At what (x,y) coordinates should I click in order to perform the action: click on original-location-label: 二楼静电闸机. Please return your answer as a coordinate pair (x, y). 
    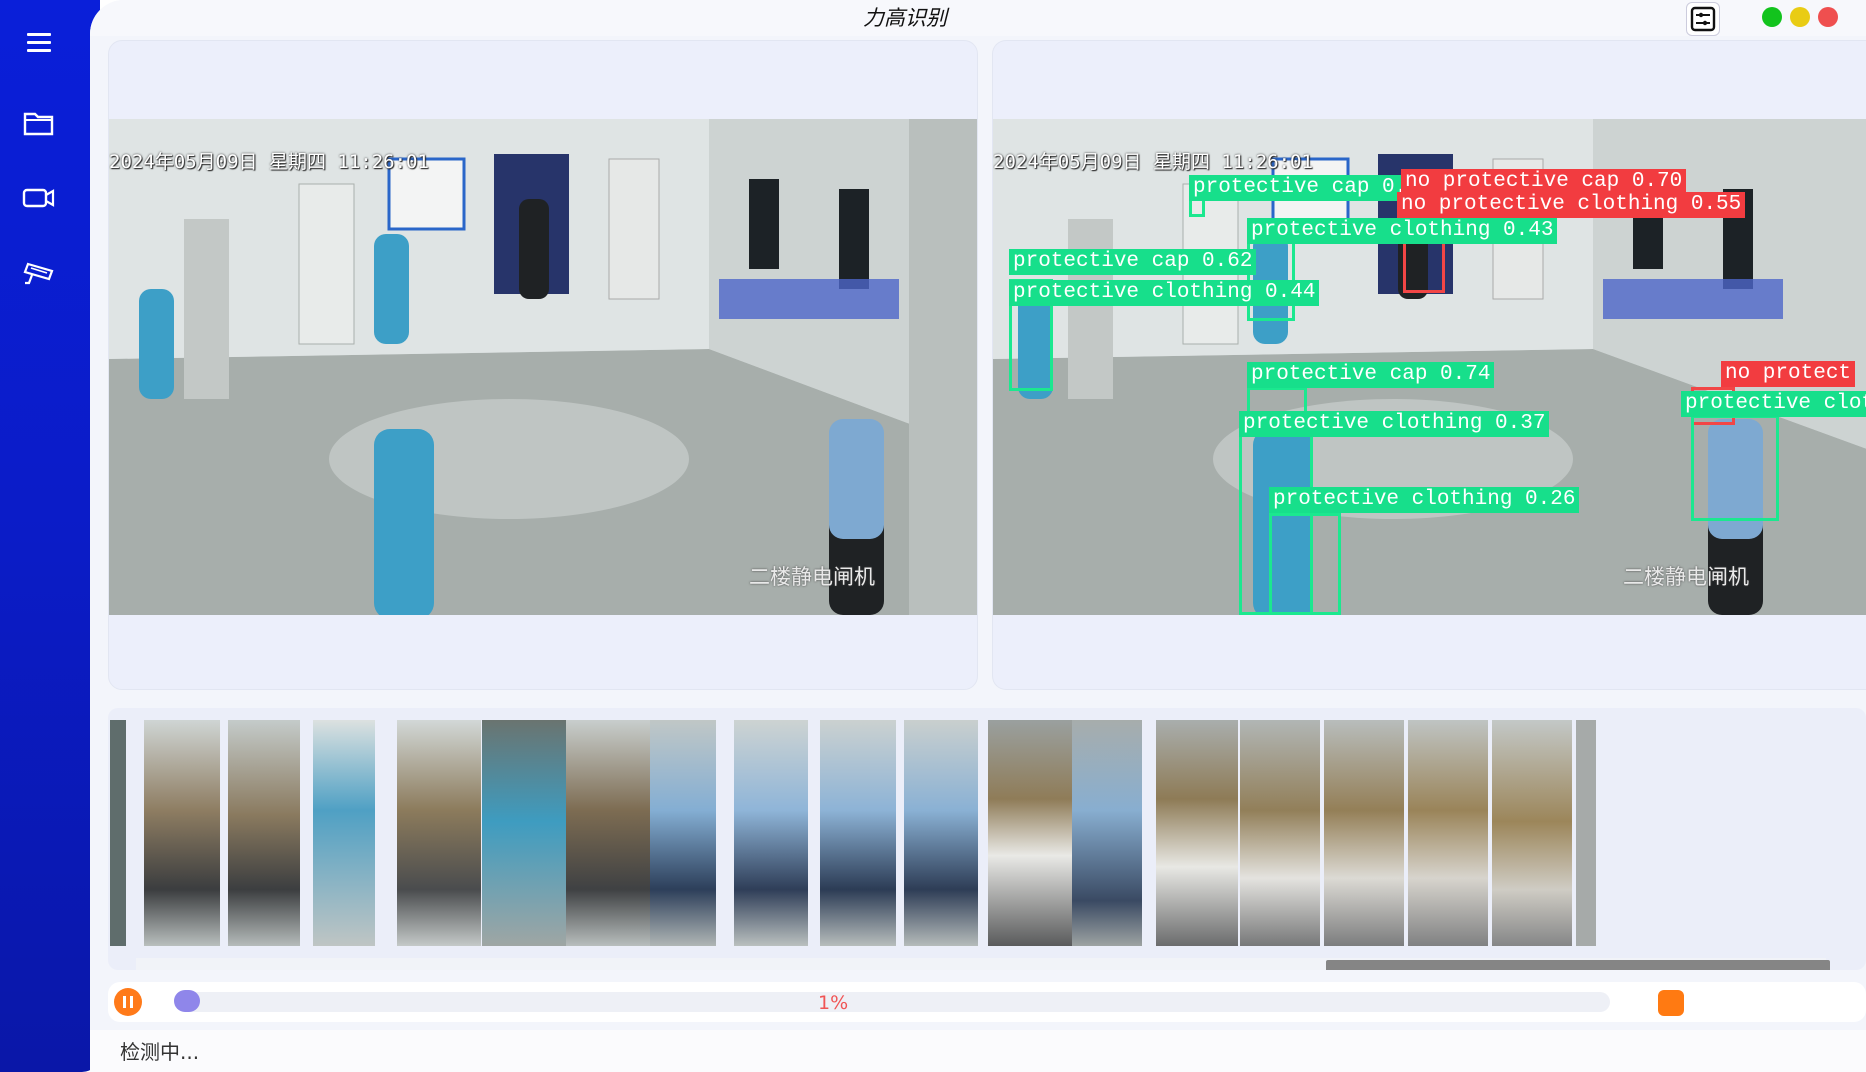
    Looking at the image, I should click on (812, 577).